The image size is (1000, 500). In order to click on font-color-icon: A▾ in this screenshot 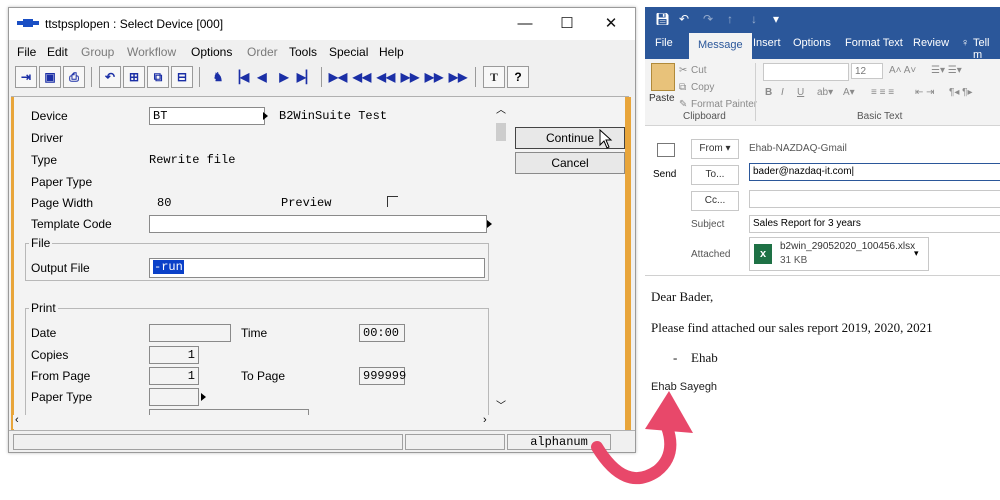, I will do `click(849, 92)`.